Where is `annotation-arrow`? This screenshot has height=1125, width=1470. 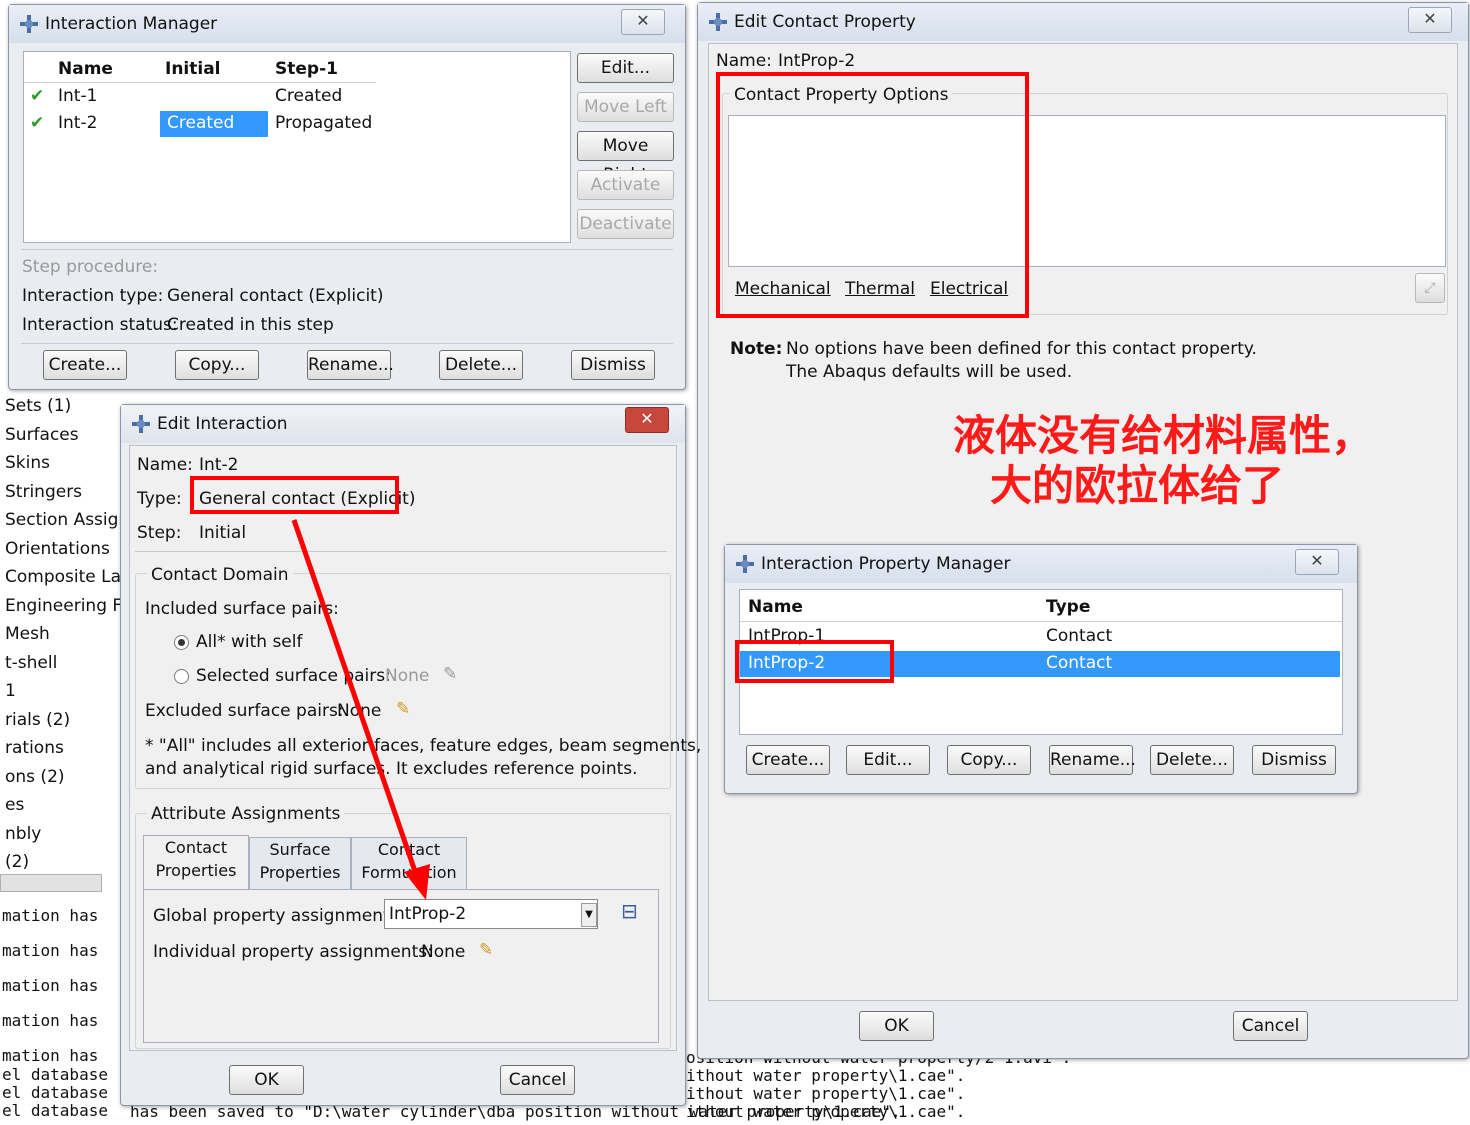 annotation-arrow is located at coordinates (360, 709).